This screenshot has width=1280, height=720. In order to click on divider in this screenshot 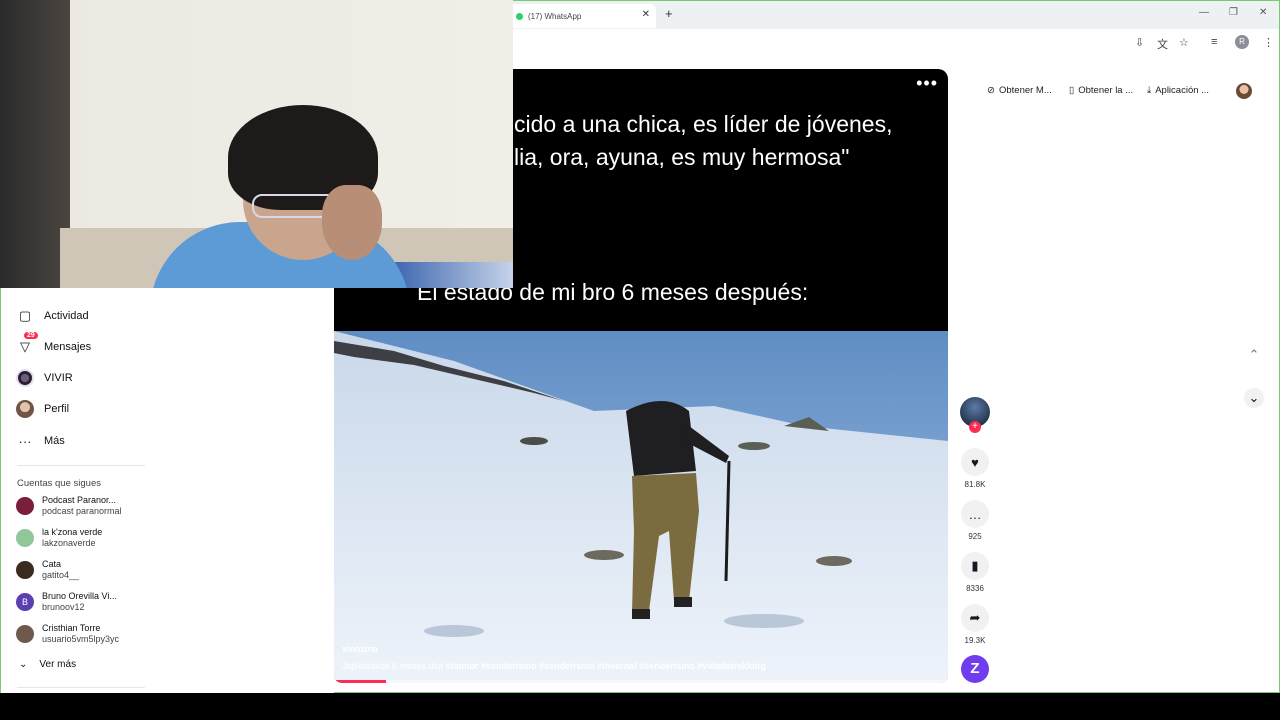, I will do `click(81, 465)`.